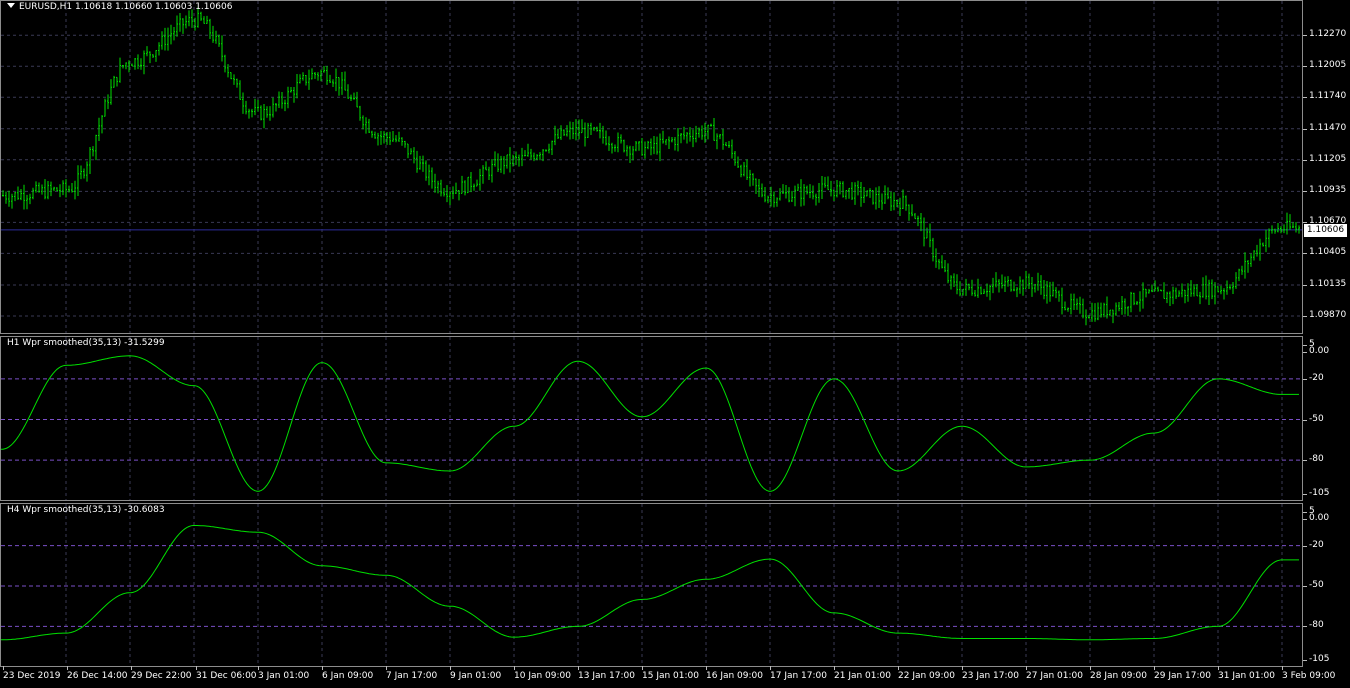 The image size is (1350, 688). I want to click on x-tick-label: 21 Jan 01:00, so click(862, 673).